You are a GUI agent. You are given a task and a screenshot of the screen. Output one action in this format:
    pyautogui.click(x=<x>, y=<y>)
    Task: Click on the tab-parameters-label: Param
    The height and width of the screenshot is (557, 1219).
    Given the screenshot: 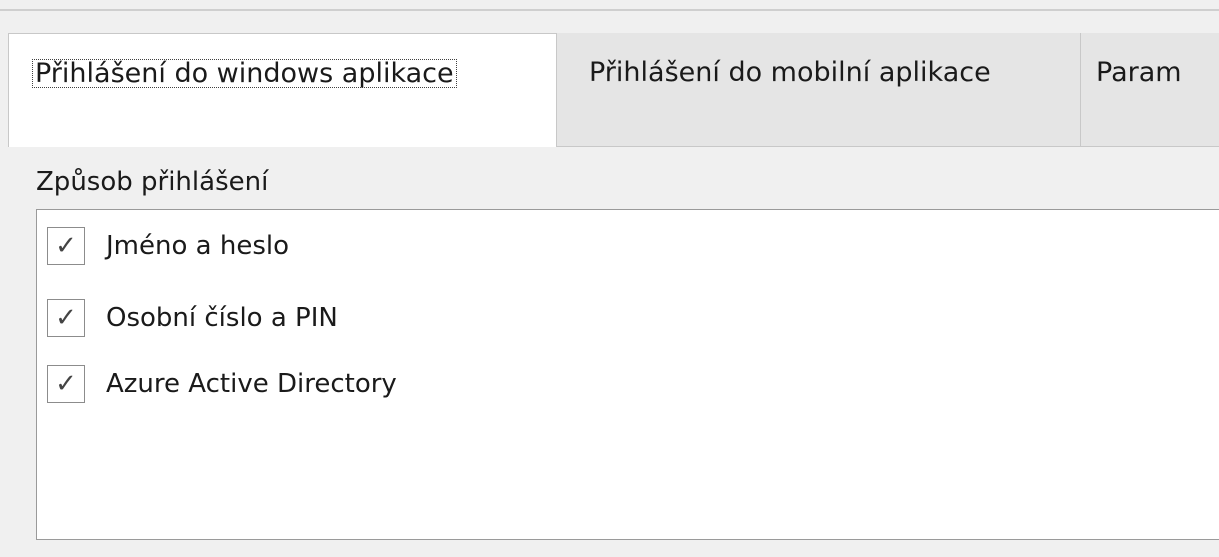 What is the action you would take?
    pyautogui.click(x=1139, y=72)
    